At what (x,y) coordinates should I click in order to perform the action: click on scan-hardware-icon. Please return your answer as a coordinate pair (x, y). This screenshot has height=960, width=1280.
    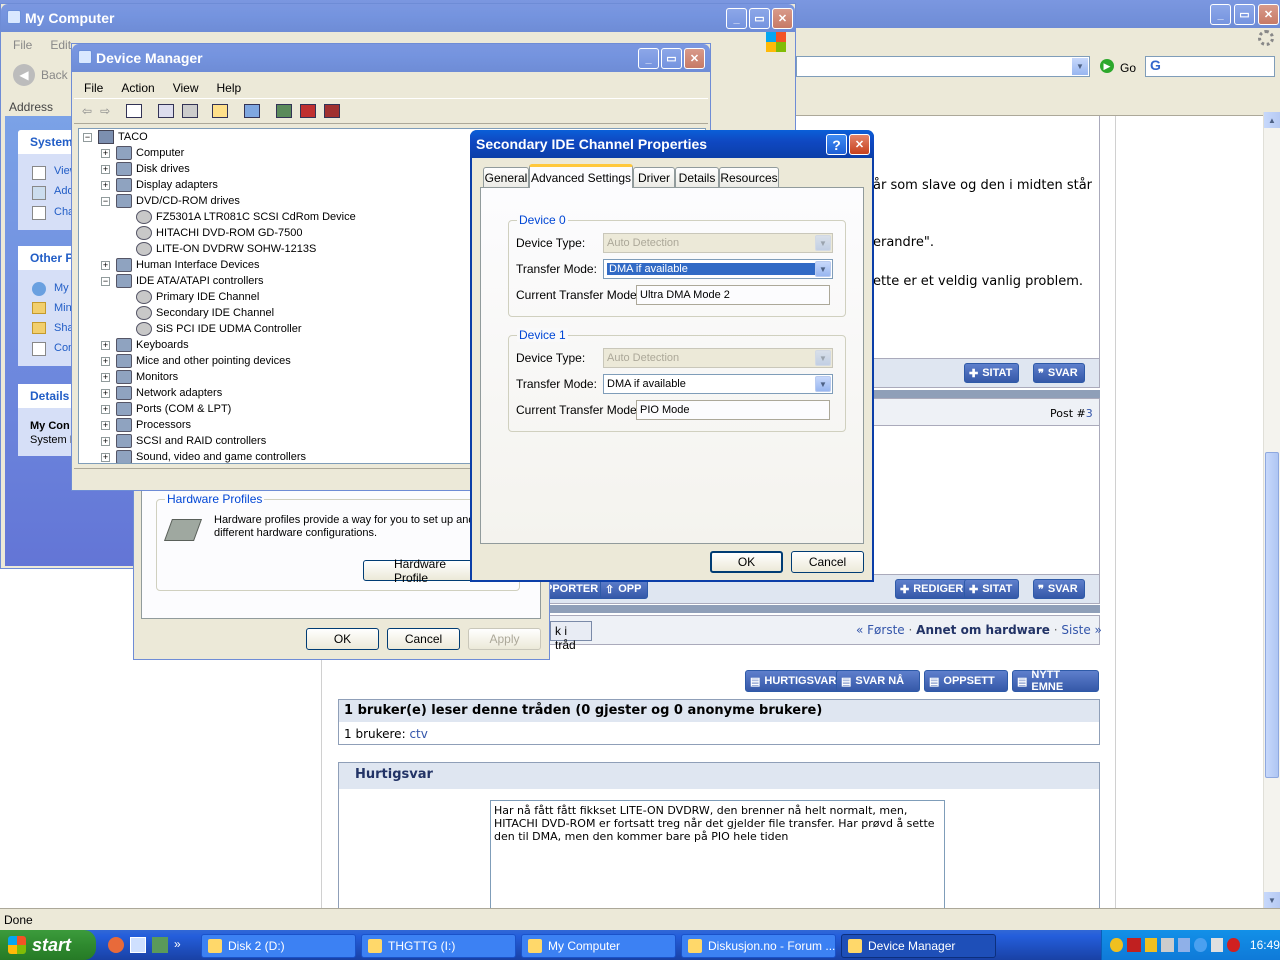
    Looking at the image, I should click on (252, 111).